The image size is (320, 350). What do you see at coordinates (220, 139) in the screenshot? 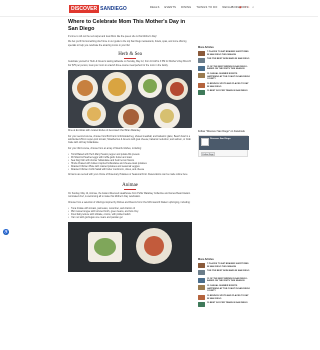
I see `facebook-page-name: Discover San Diego` at bounding box center [220, 139].